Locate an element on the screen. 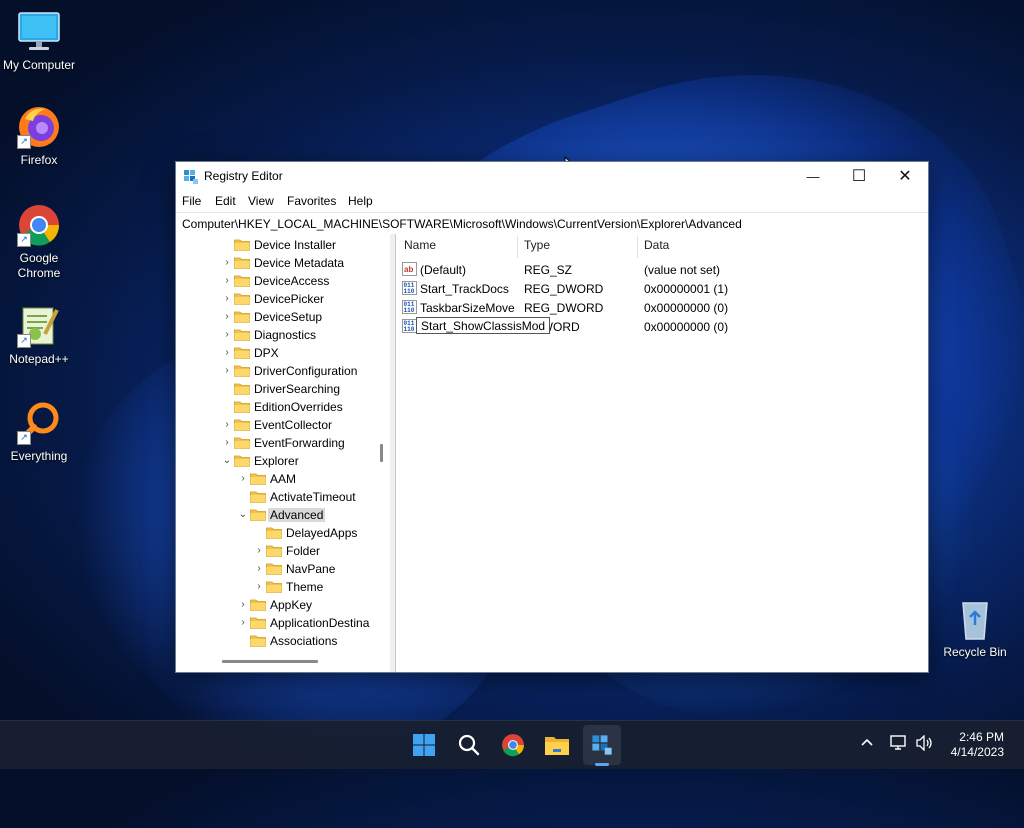 This screenshot has height=828, width=1024. menu-bar: File Edit View Favorites Help is located at coordinates (552, 201).